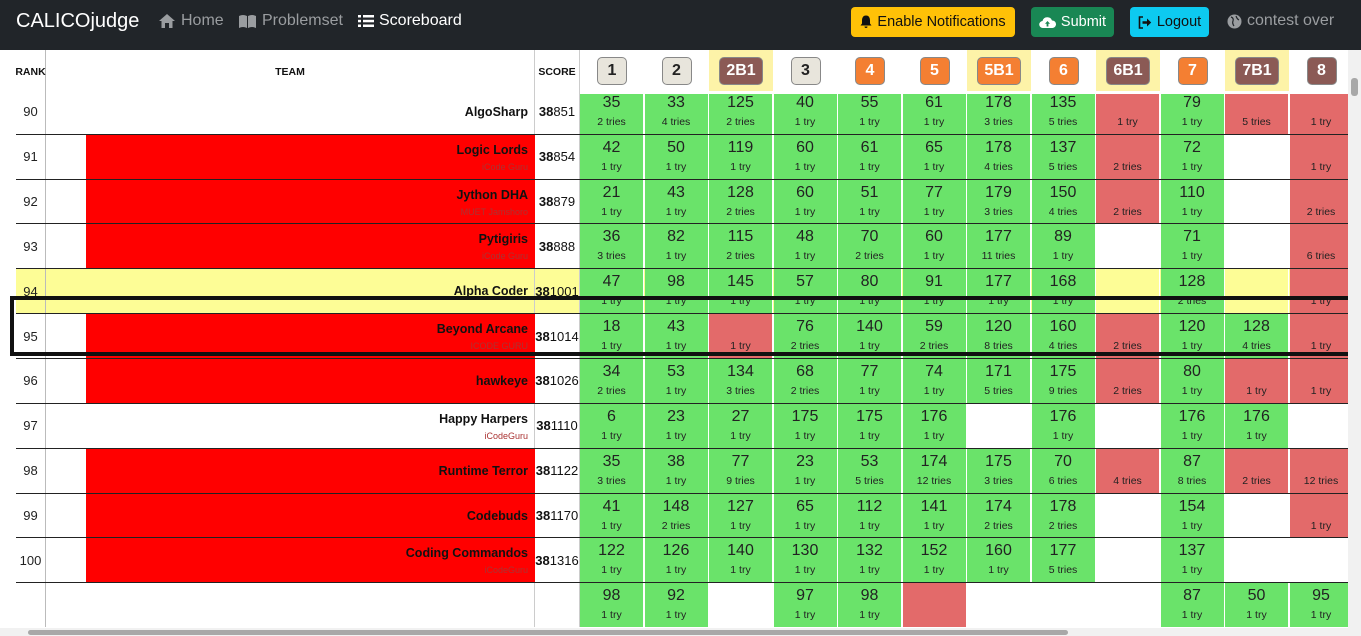  Describe the element at coordinates (805, 380) in the screenshot. I see `problem-cell: 68 2 tries` at that location.